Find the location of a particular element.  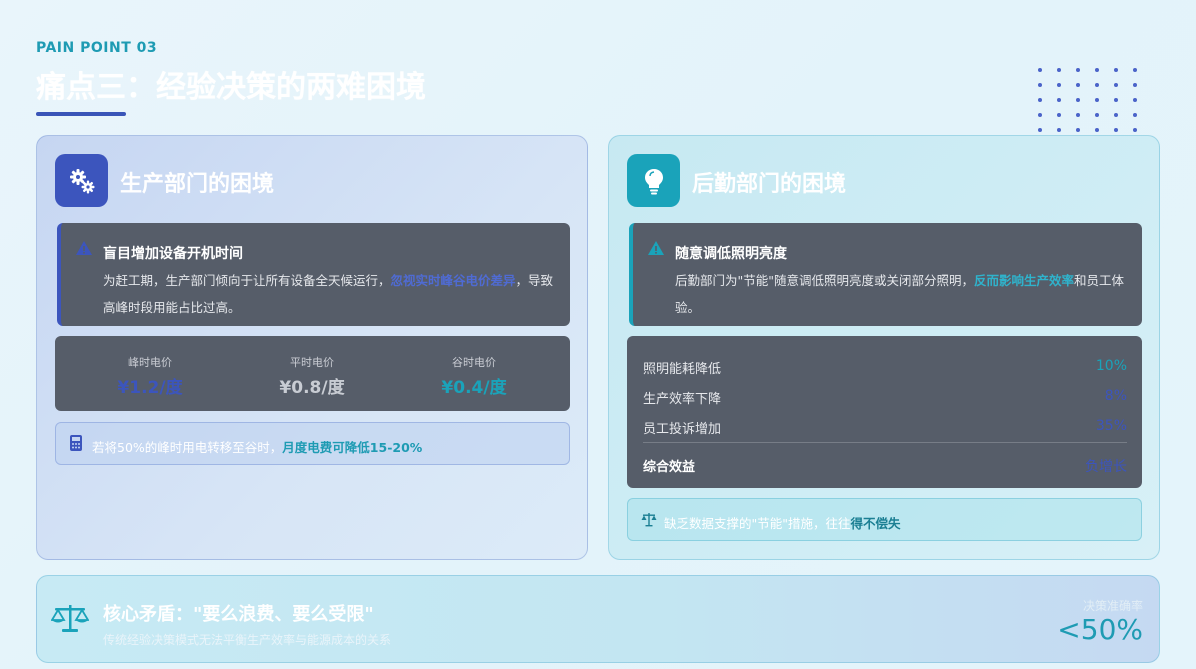

calculator-icon is located at coordinates (76, 443).